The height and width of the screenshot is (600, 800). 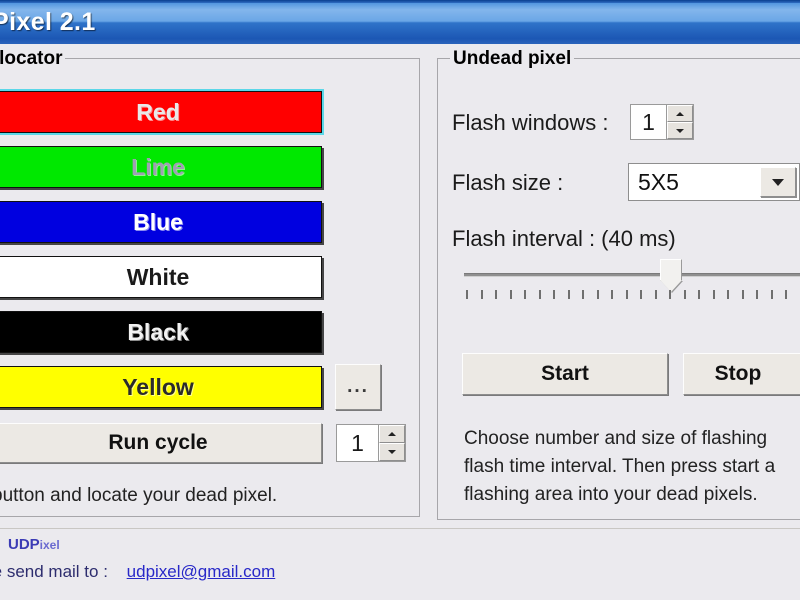 What do you see at coordinates (158, 111) in the screenshot?
I see `color-button-red-label: Red` at bounding box center [158, 111].